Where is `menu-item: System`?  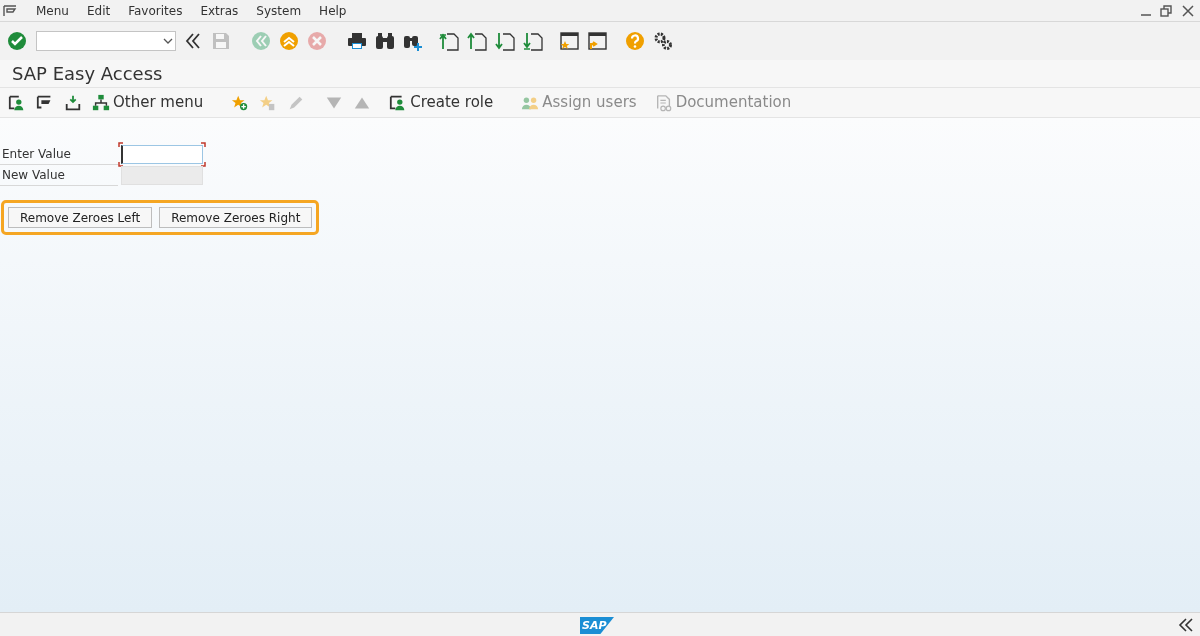
menu-item: System is located at coordinates (279, 10).